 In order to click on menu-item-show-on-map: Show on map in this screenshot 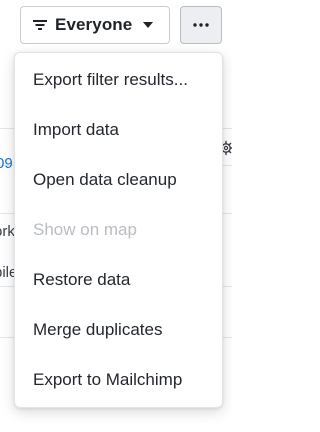, I will do `click(85, 229)`.